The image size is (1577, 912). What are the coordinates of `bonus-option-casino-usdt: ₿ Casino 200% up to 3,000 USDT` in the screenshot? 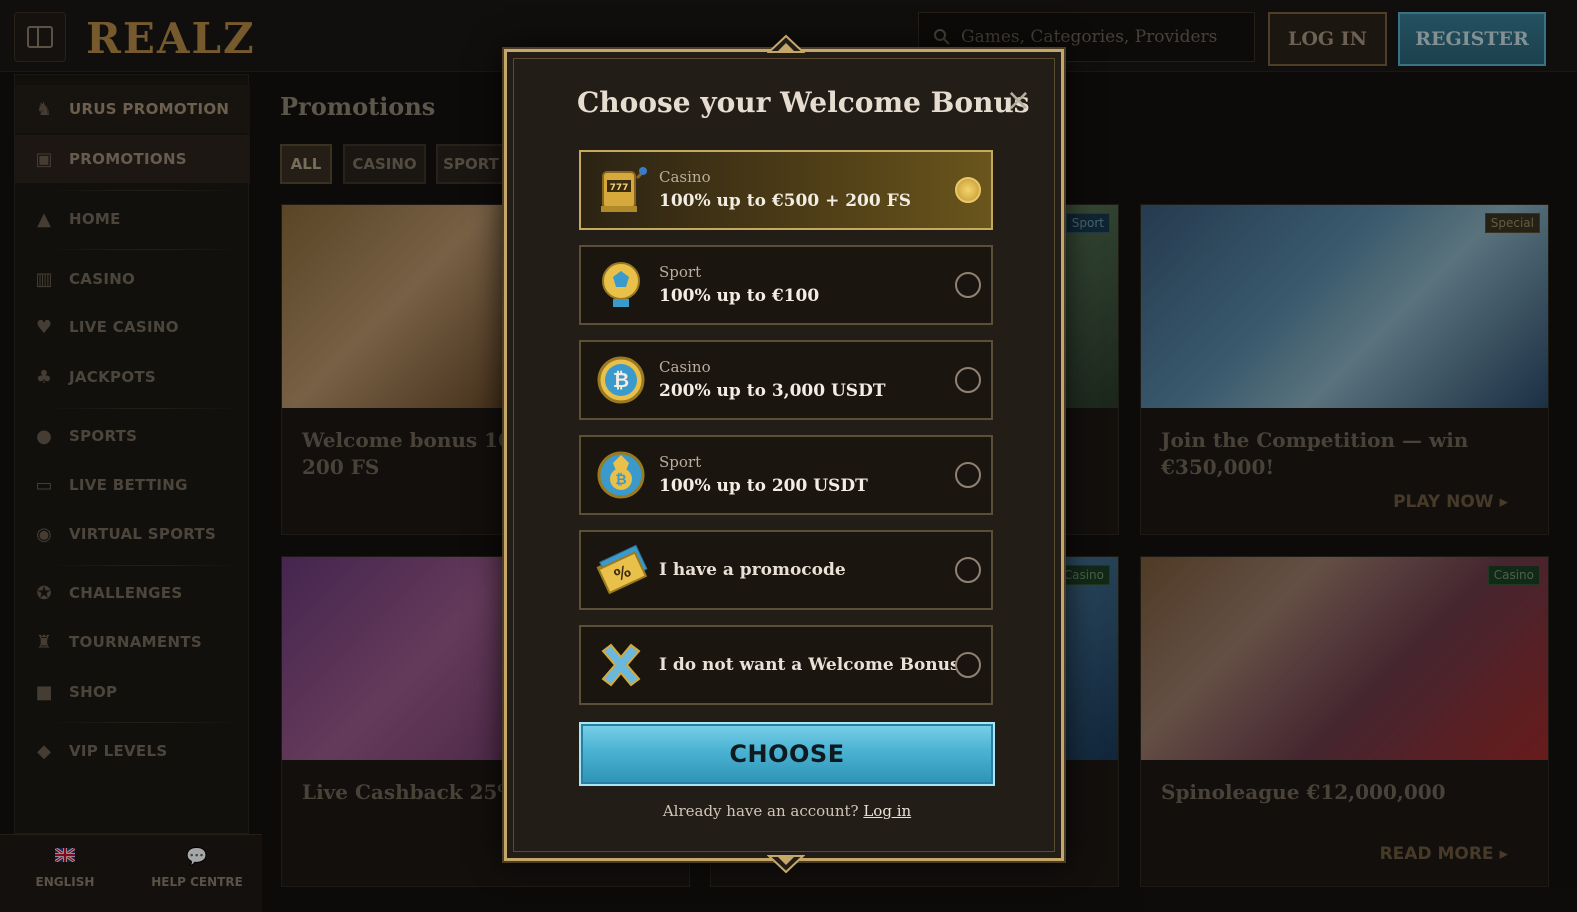 It's located at (786, 380).